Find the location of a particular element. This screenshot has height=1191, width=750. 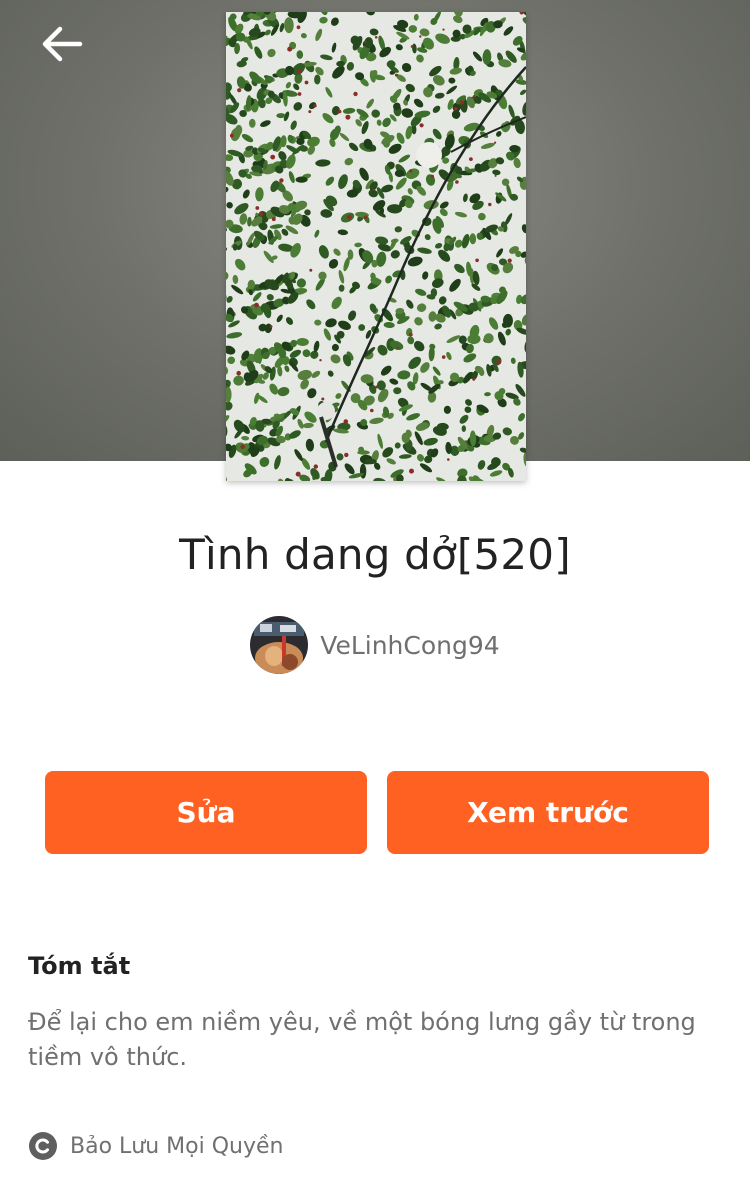

avatar is located at coordinates (279, 645).